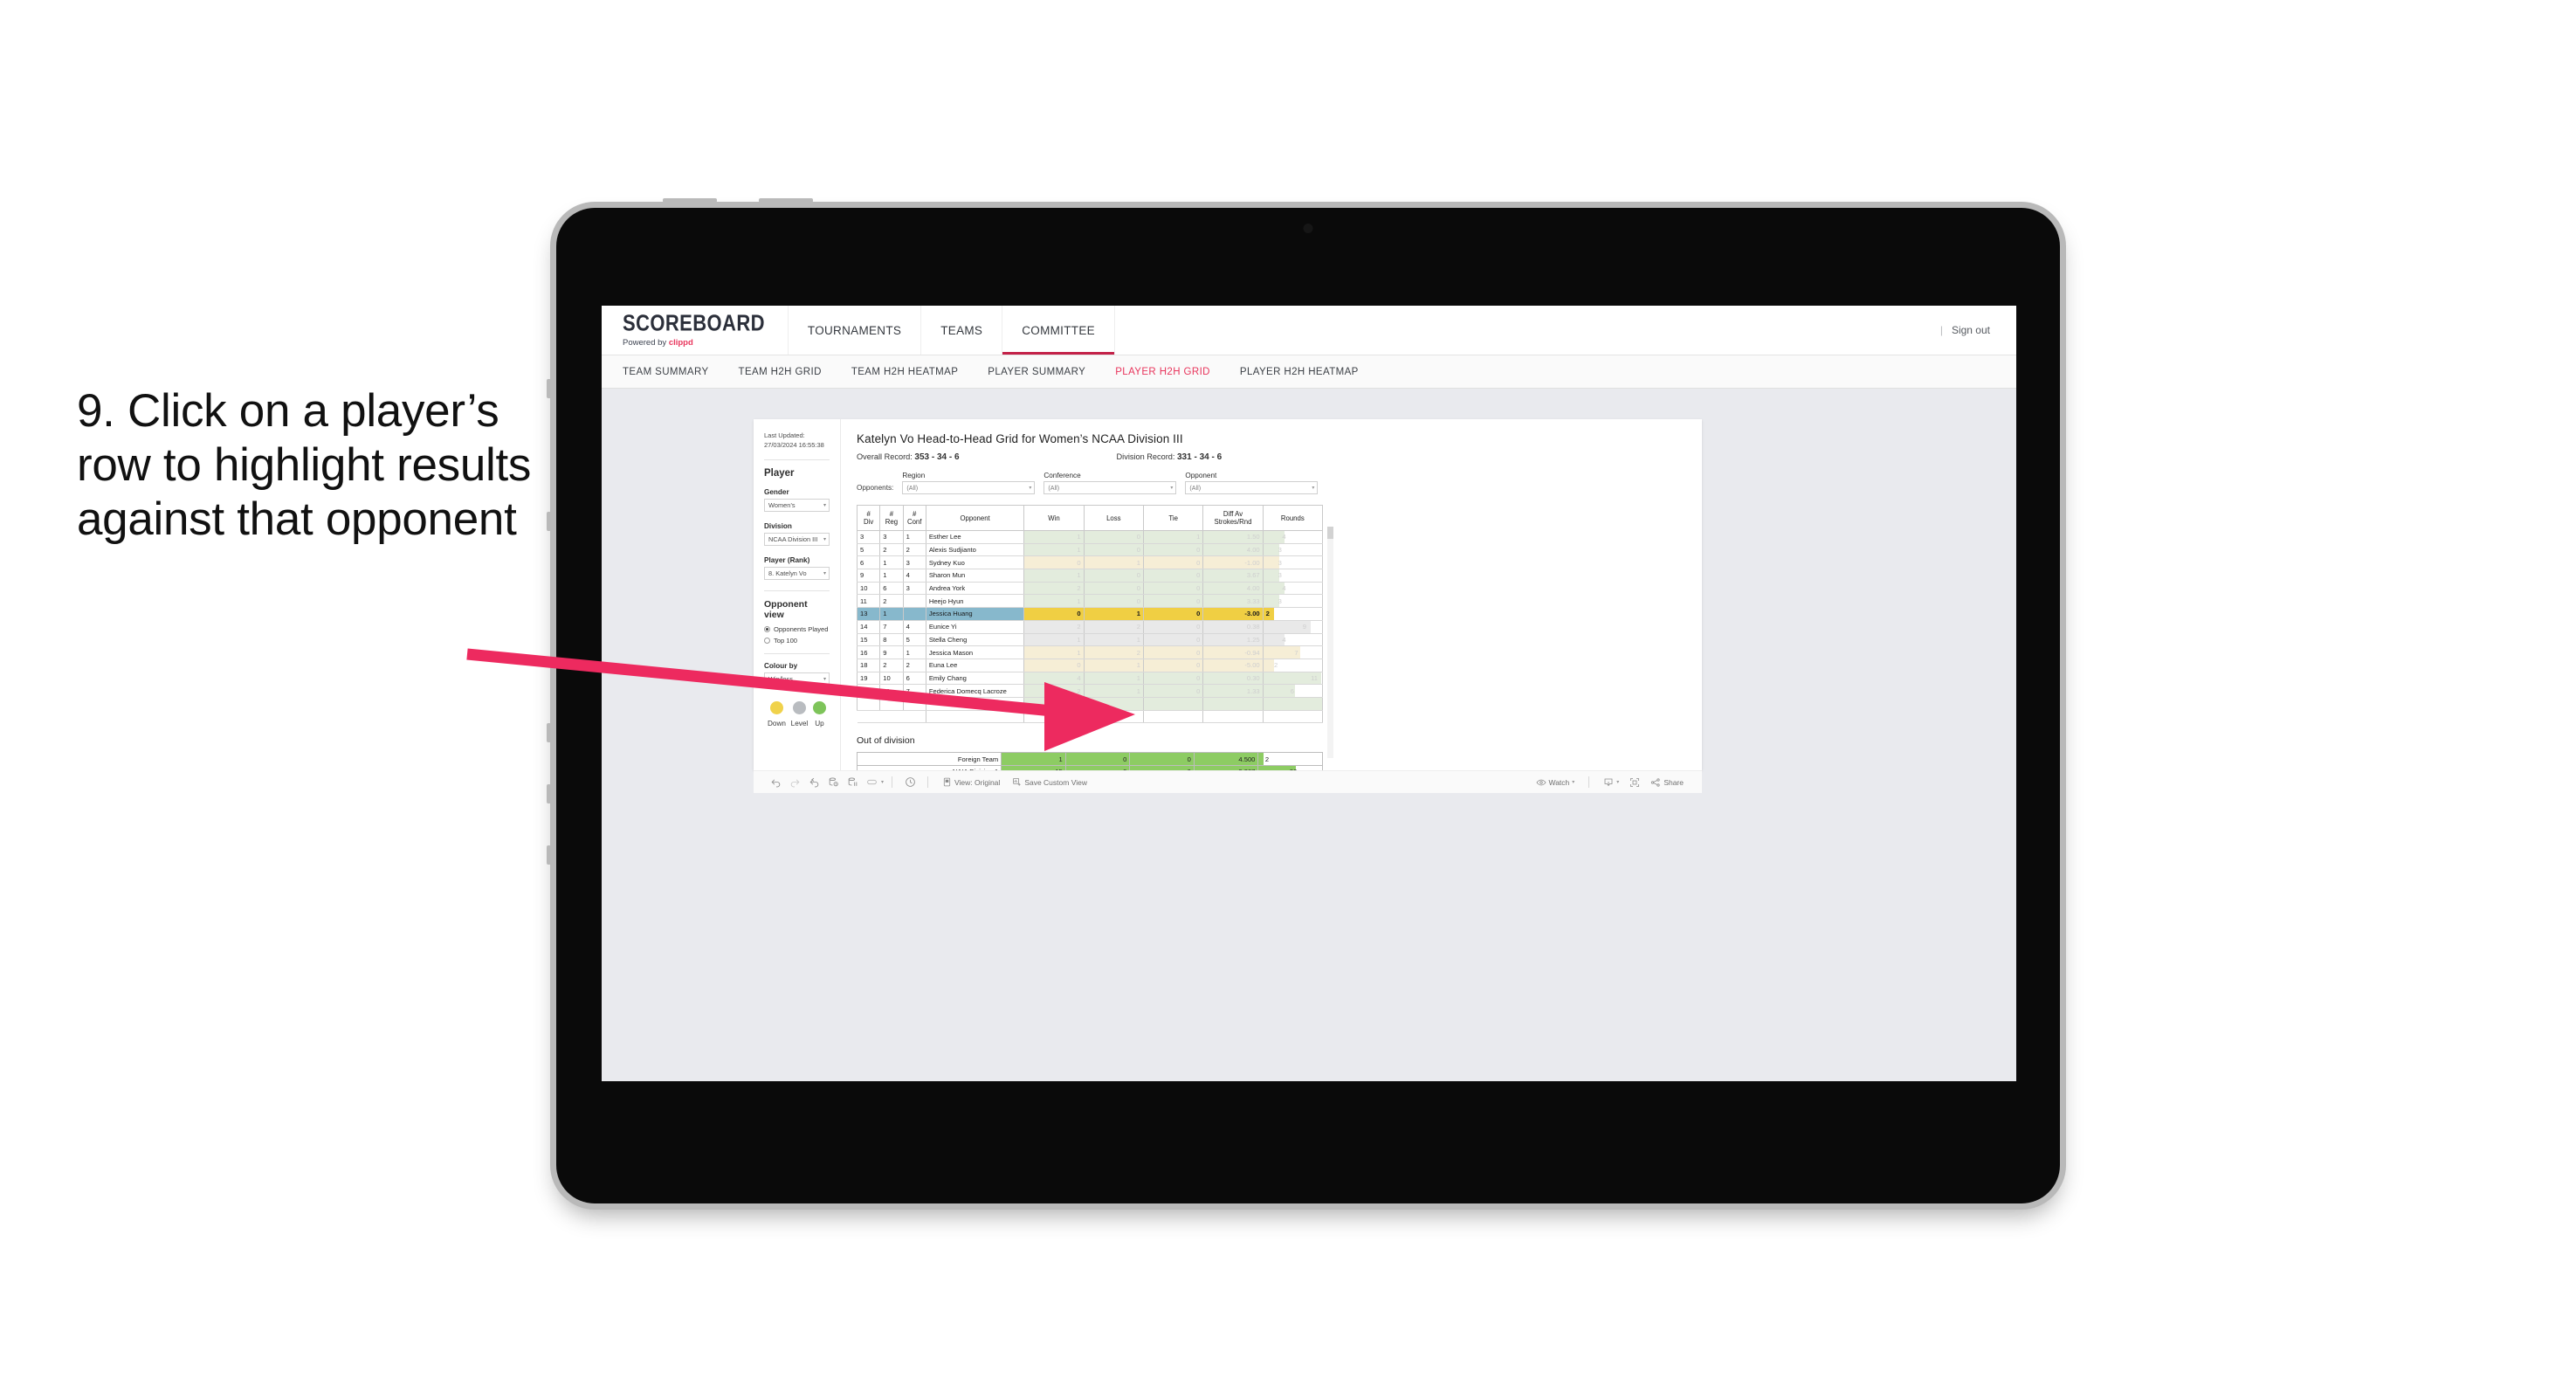 The image size is (2576, 1386). Describe the element at coordinates (1173, 518) in the screenshot. I see `header-col-tie: Tie` at that location.